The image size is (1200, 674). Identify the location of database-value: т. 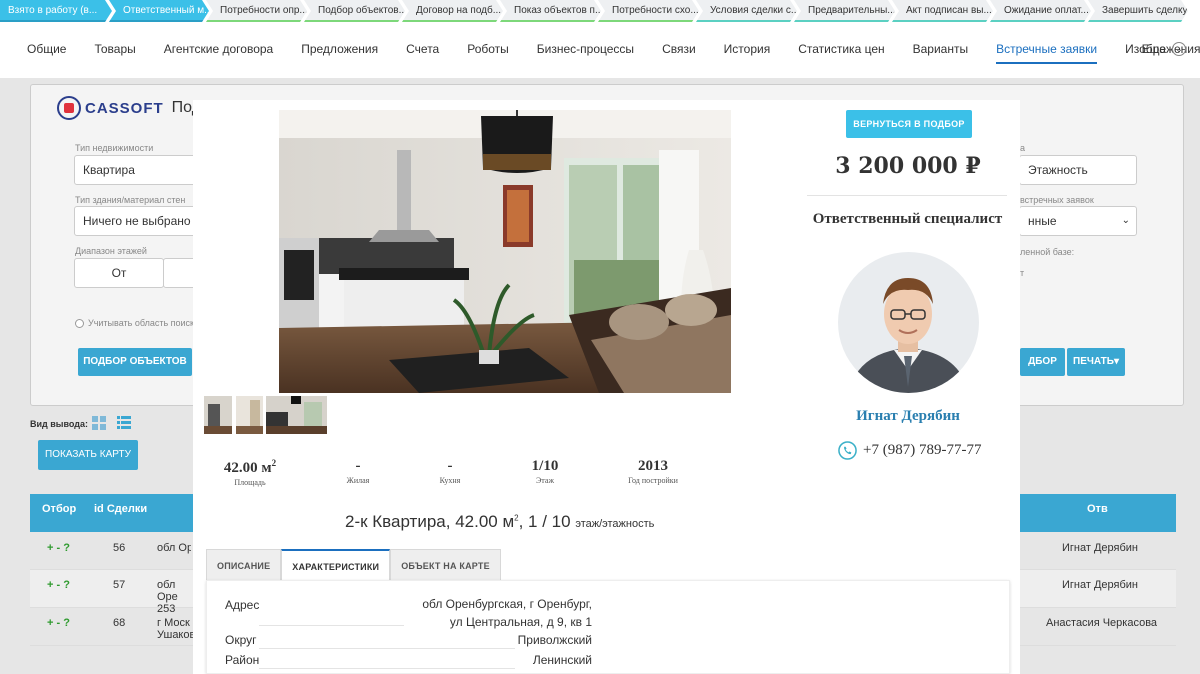
(1022, 273).